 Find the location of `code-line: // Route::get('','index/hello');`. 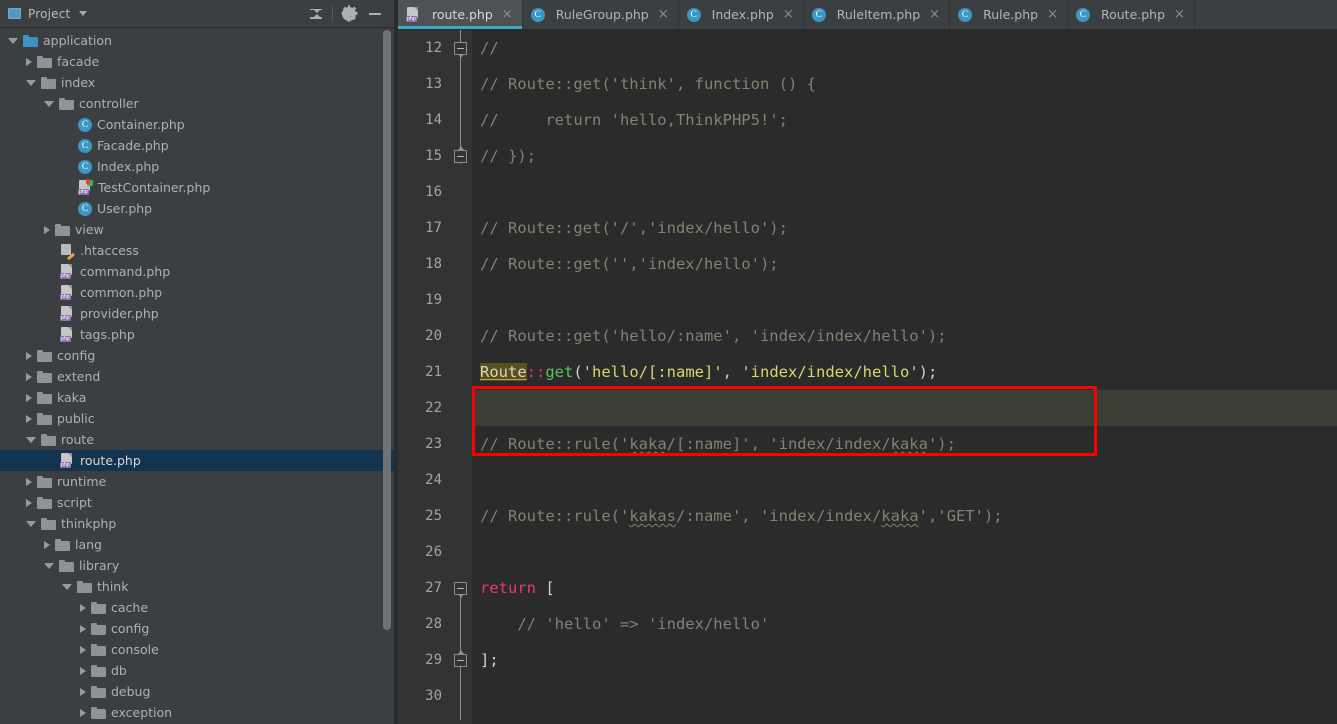

code-line: // Route::get('','index/hello'); is located at coordinates (904, 264).